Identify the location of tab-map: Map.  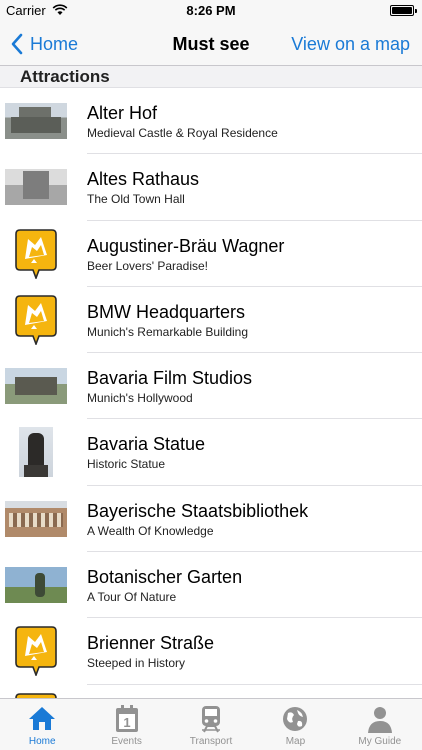
(295, 724).